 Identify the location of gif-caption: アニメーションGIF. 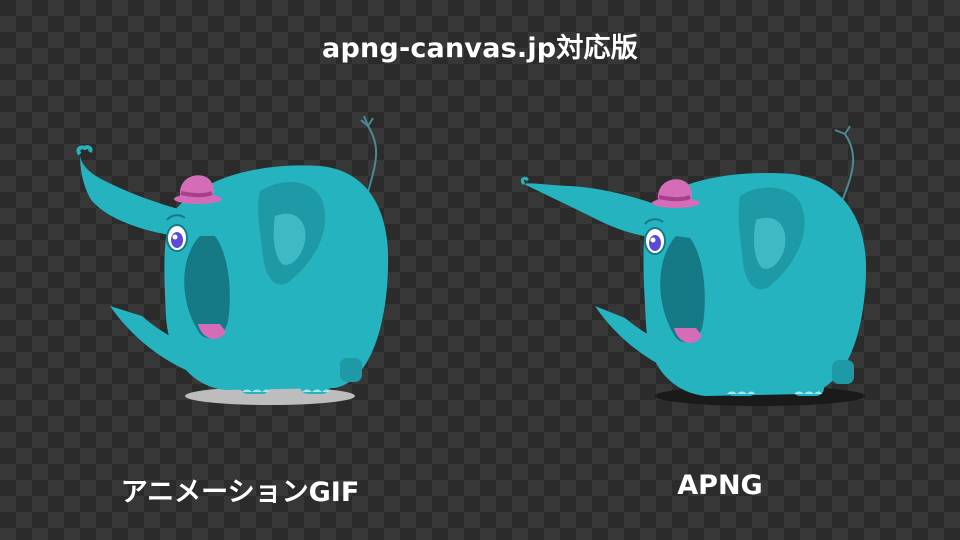
(240, 492).